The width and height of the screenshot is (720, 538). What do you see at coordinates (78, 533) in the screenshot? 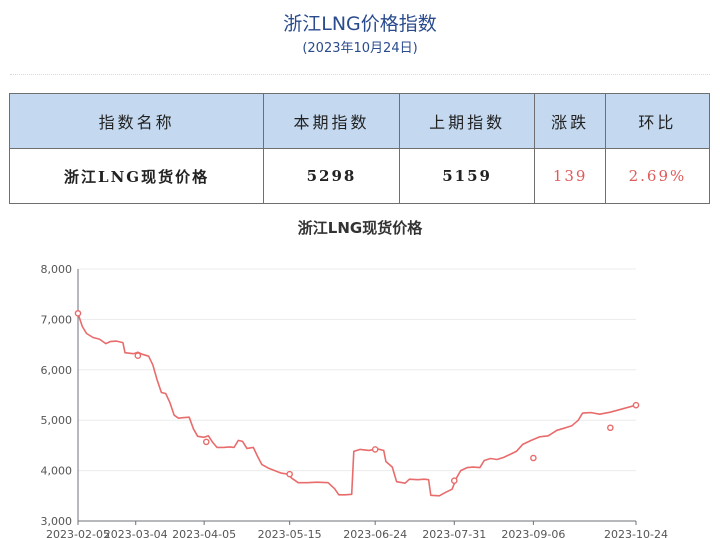
I see `x-tick-label: 2023-02-05` at bounding box center [78, 533].